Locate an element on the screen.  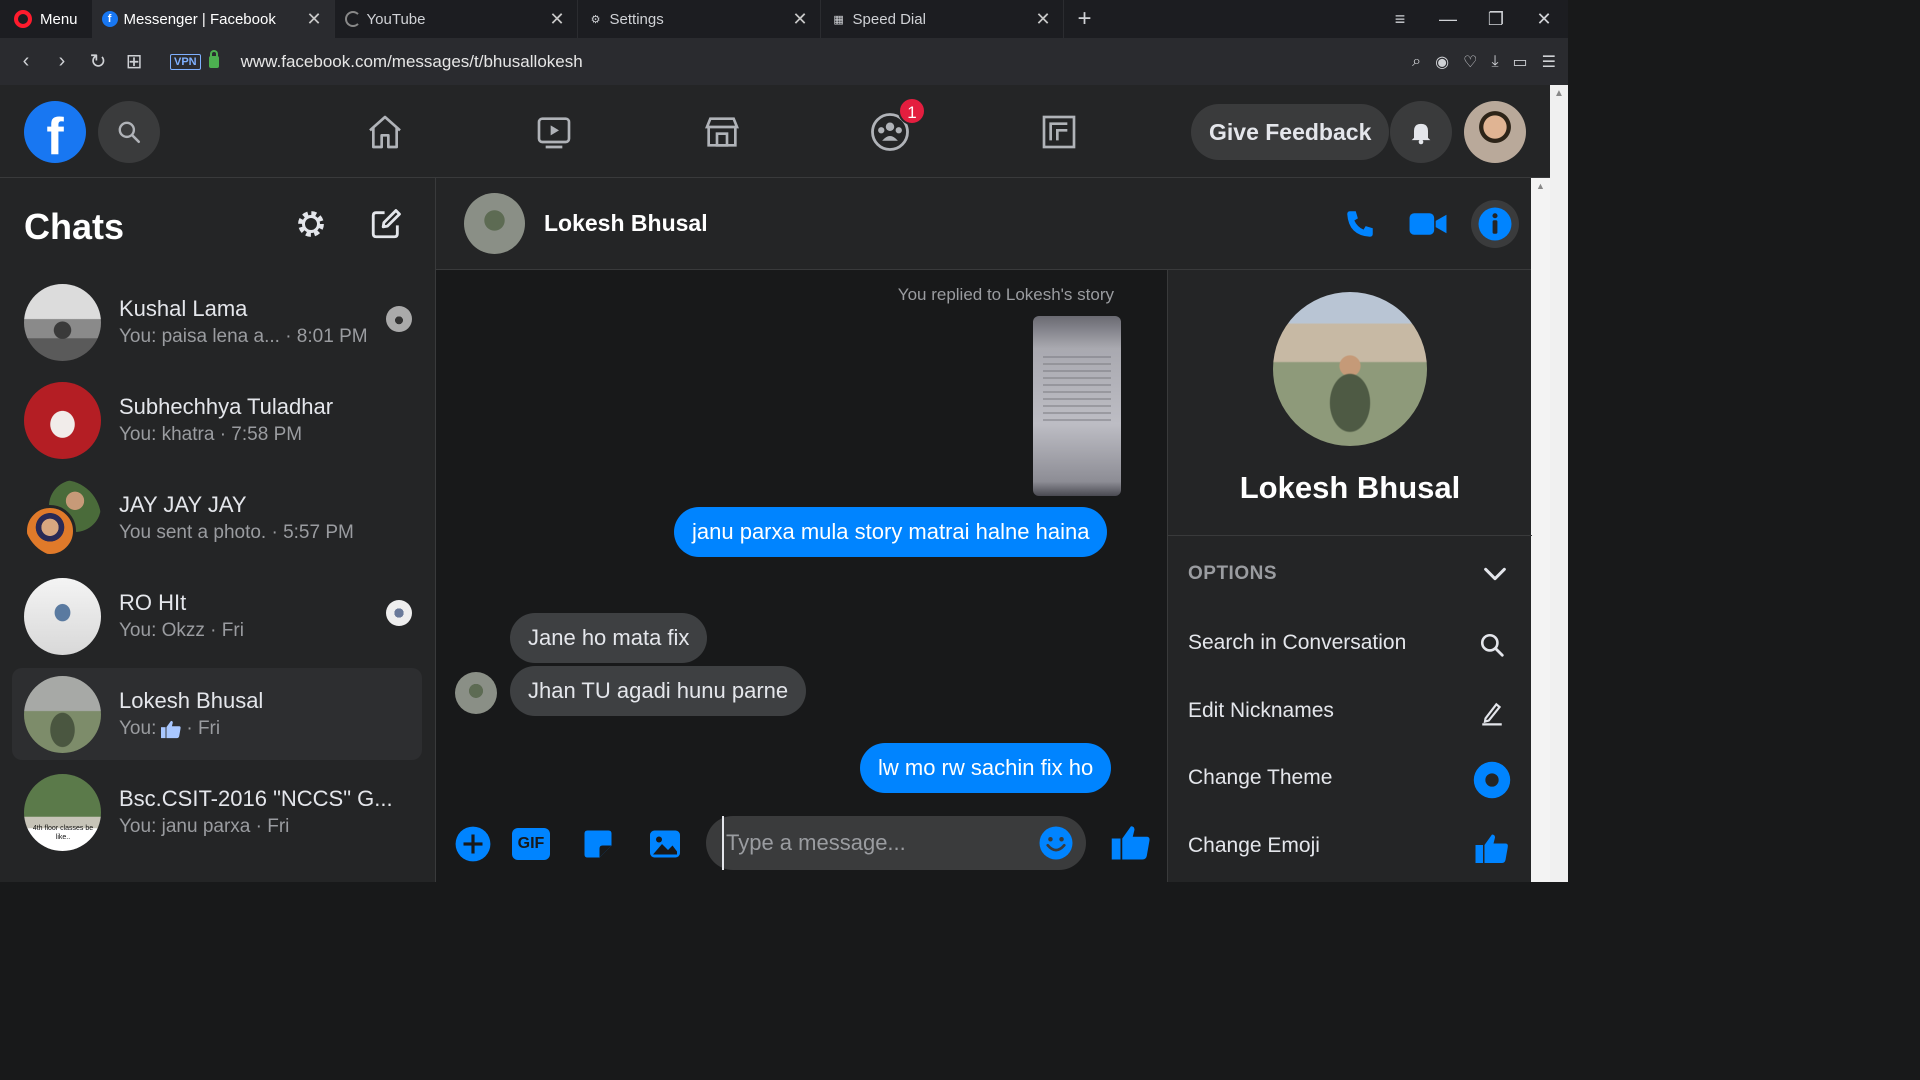
option-change-theme: Change Theme is located at coordinates (1350, 779).